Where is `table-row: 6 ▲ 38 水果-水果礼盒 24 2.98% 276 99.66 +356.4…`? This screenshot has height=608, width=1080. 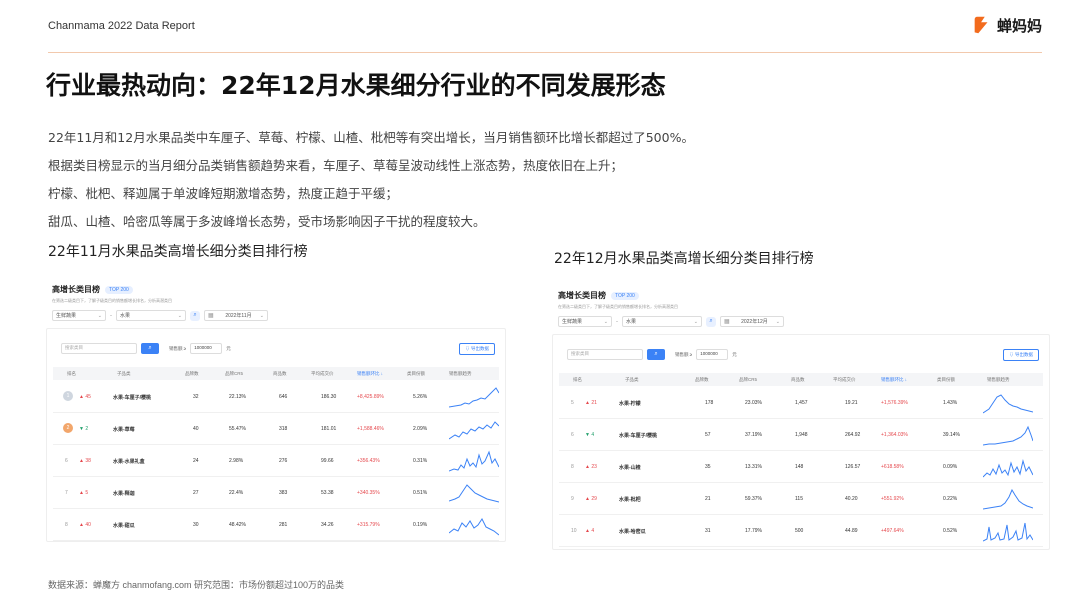
table-row: 6 ▲ 38 水果-水果礼盒 24 2.98% 276 99.66 +356.4… is located at coordinates (276, 461).